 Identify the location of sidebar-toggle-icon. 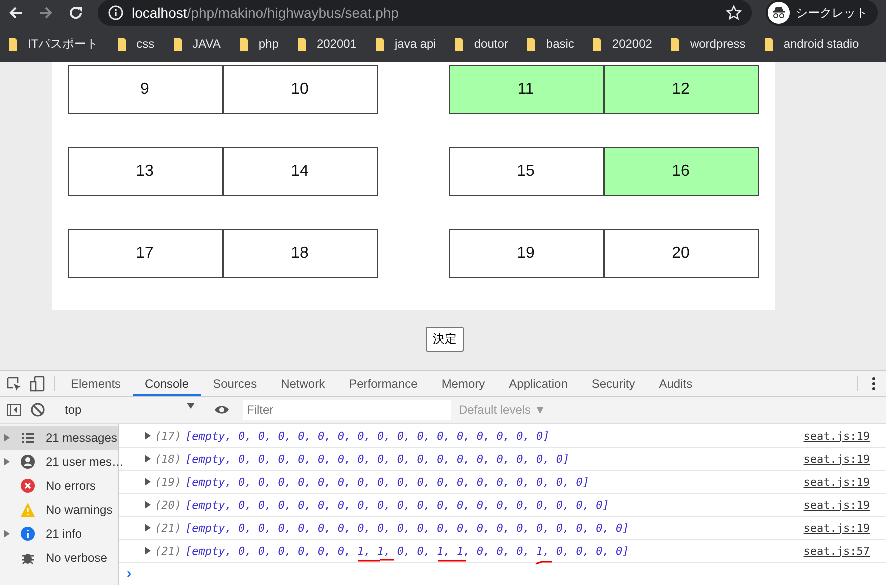
(14, 410).